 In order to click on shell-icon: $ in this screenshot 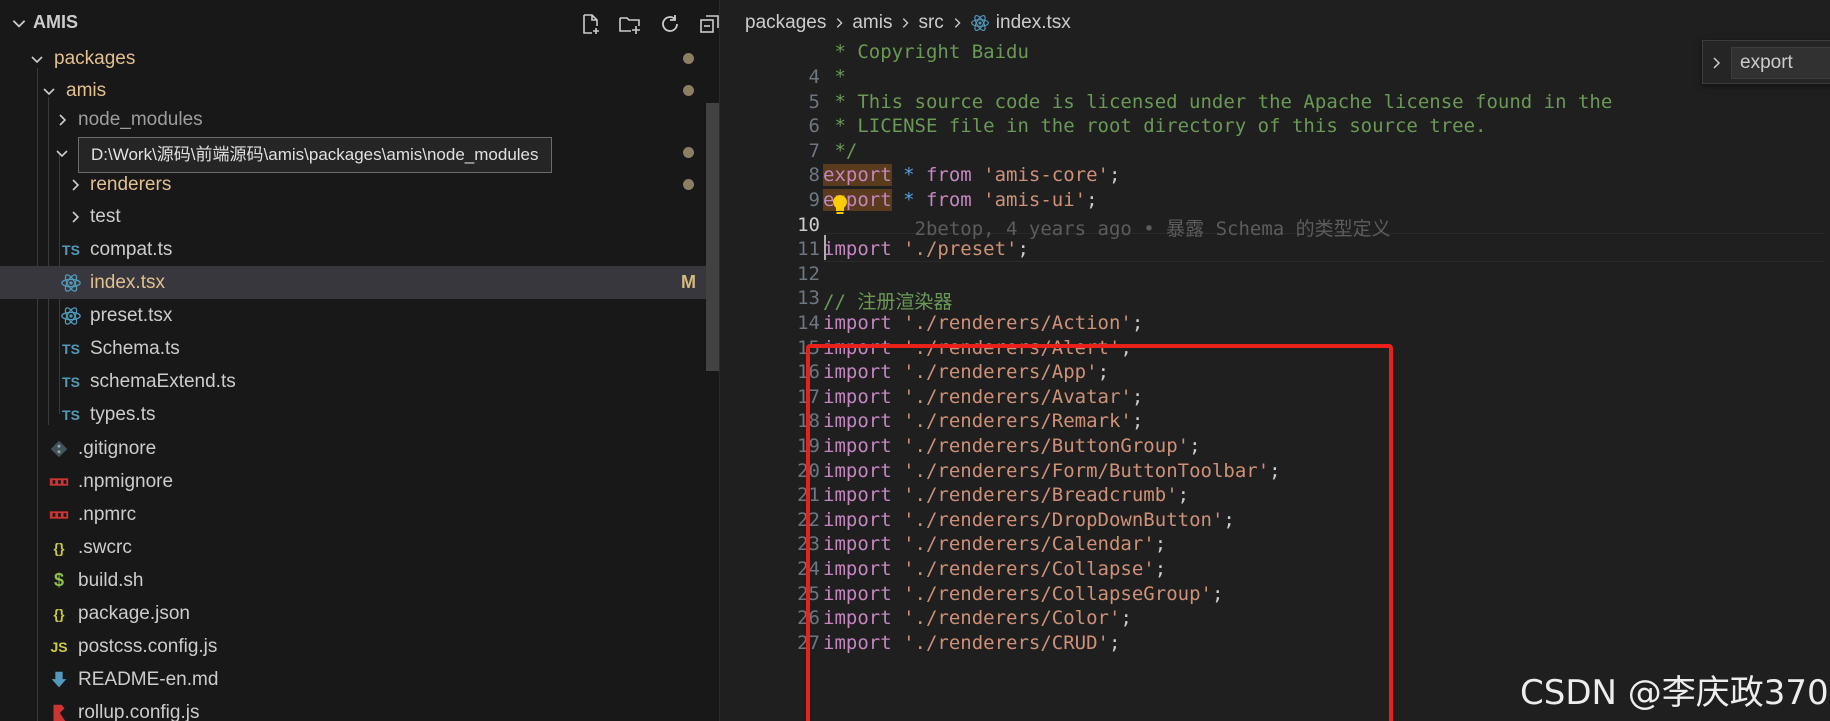, I will do `click(58, 580)`.